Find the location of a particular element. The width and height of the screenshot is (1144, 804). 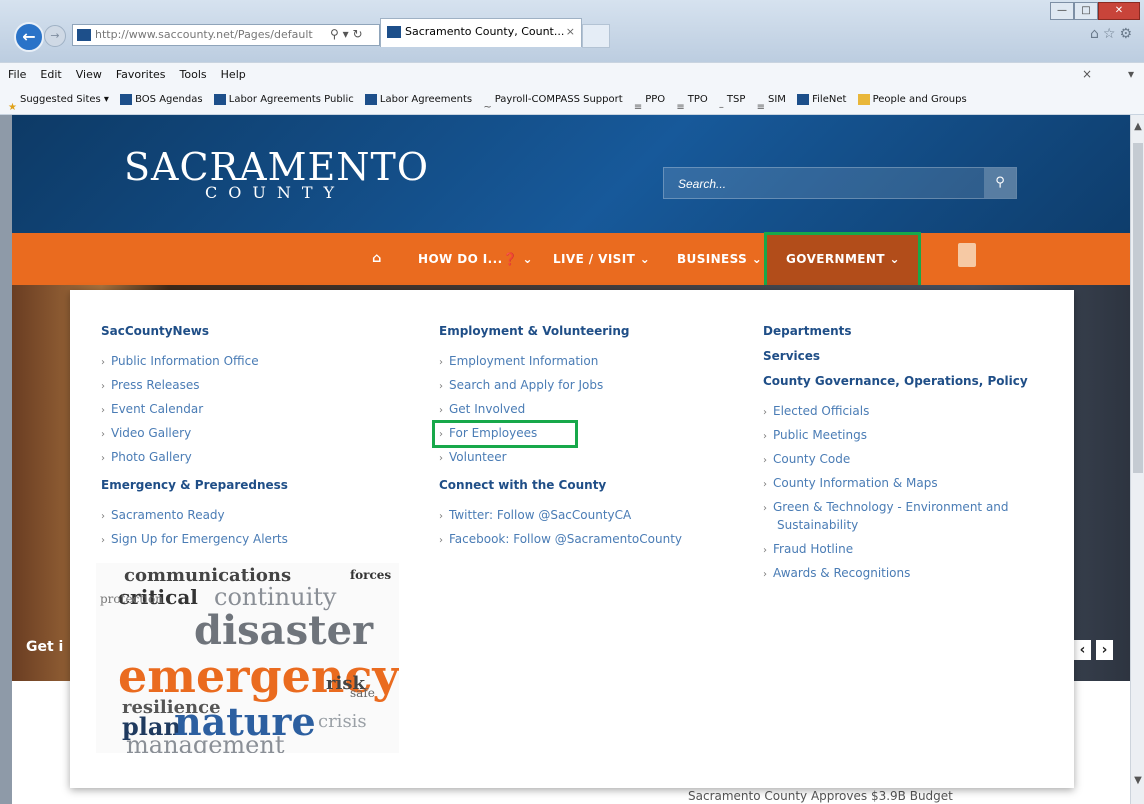

menu-edit: Edit is located at coordinates (50, 75).